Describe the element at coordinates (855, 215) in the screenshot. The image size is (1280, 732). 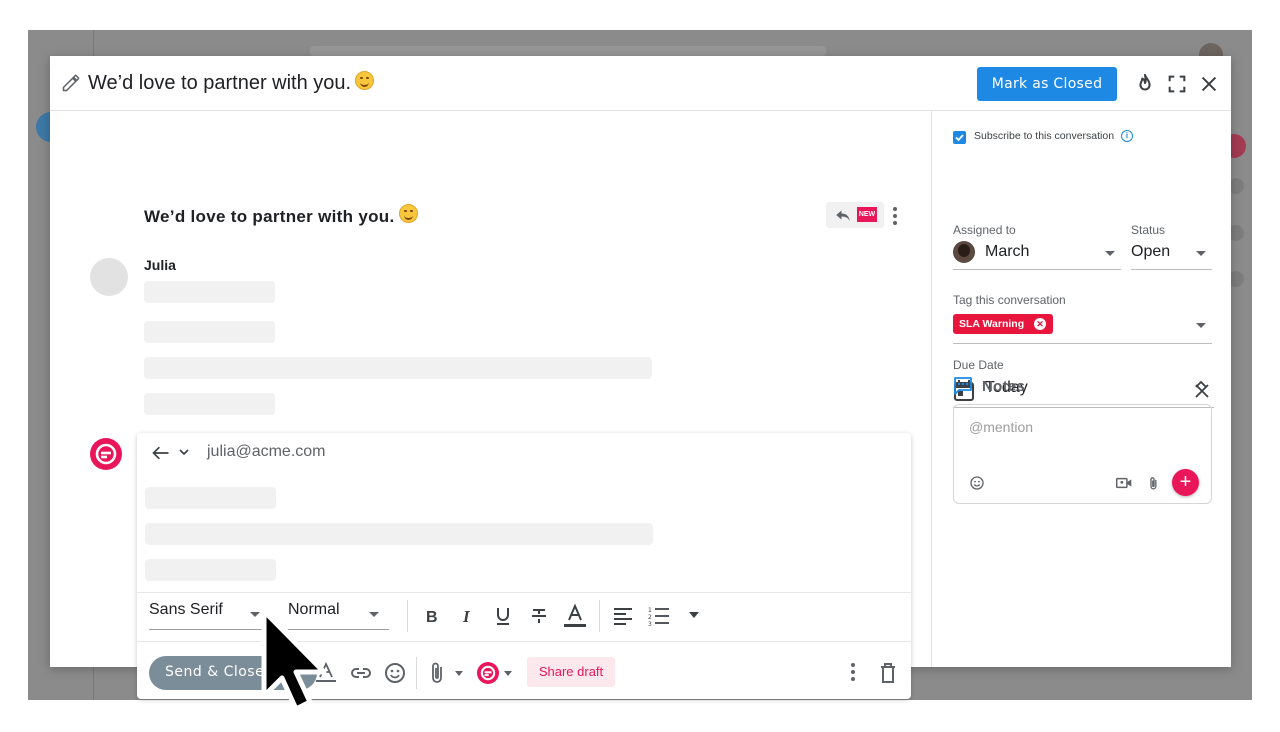
I see `reply-button: NEW` at that location.